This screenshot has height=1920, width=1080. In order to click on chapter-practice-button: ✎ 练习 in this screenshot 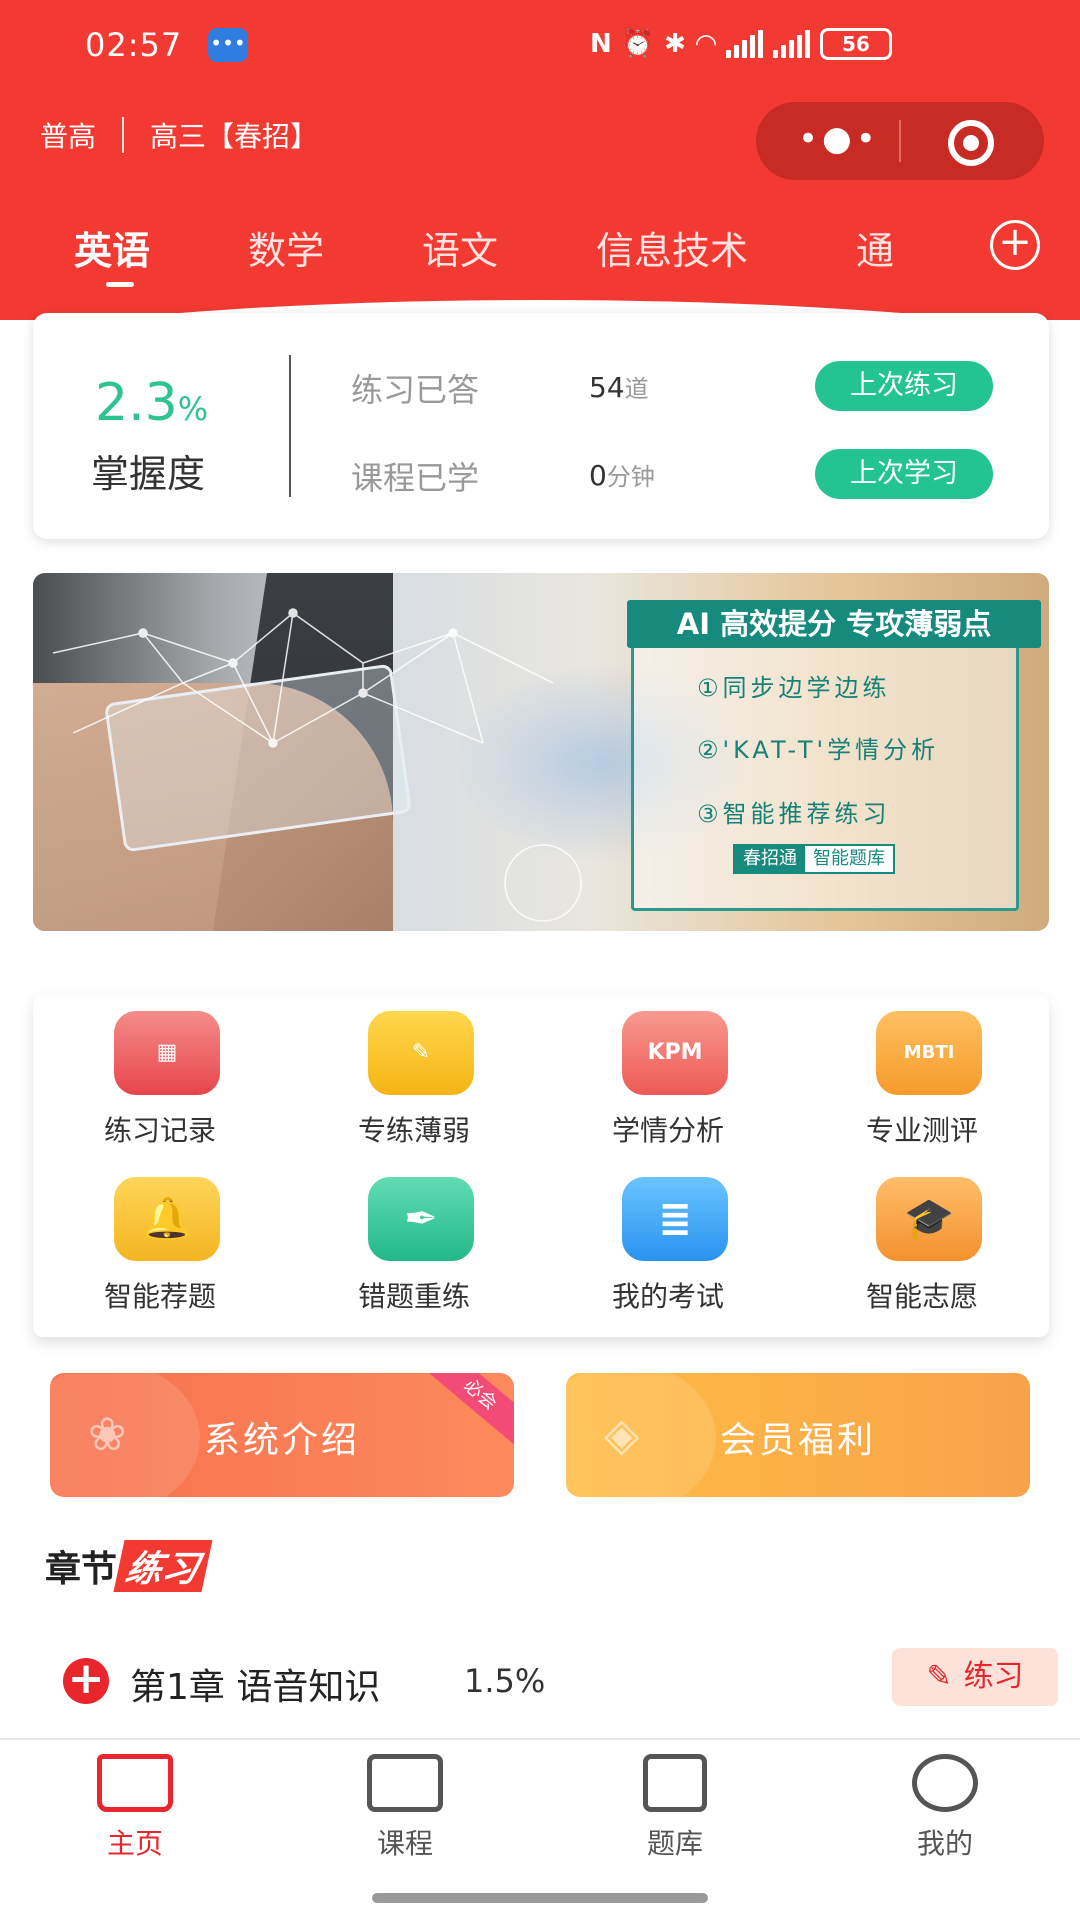, I will do `click(975, 1677)`.